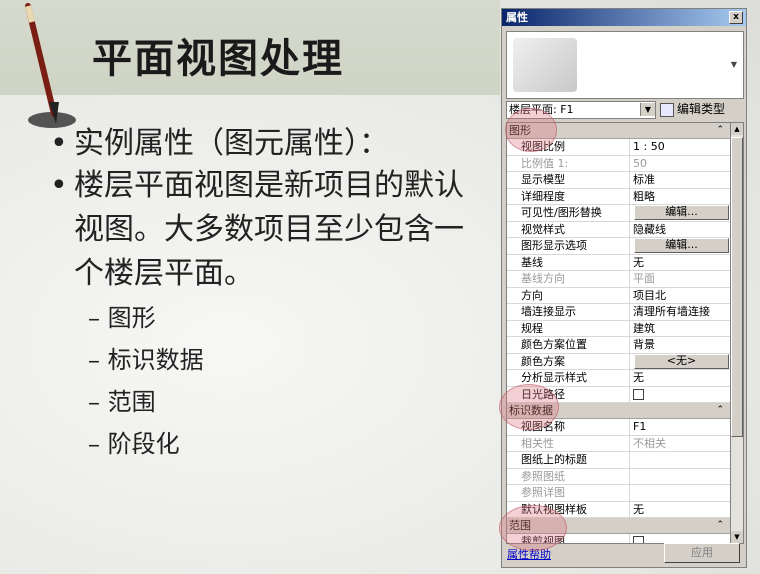  Describe the element at coordinates (533, 528) in the screenshot. I see `highlight-extents` at that location.